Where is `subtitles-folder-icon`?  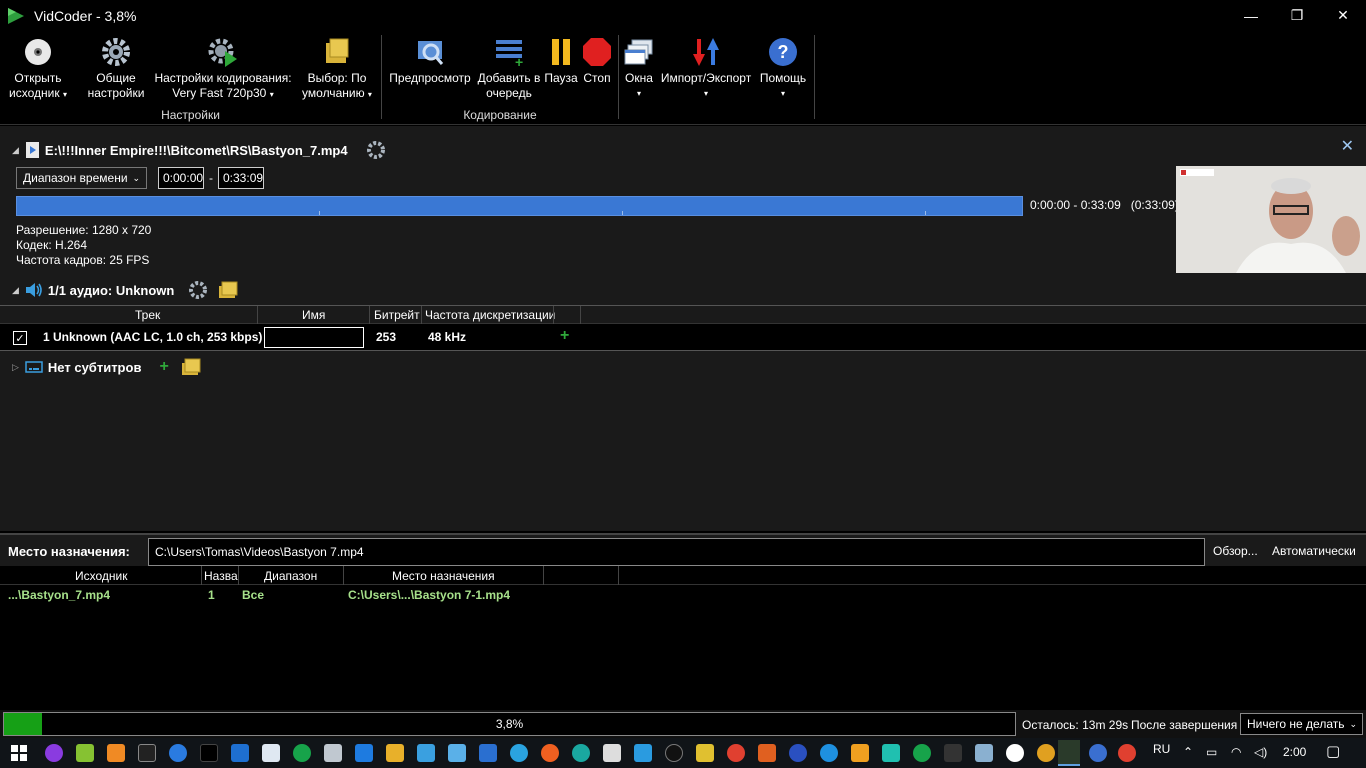 subtitles-folder-icon is located at coordinates (191, 367).